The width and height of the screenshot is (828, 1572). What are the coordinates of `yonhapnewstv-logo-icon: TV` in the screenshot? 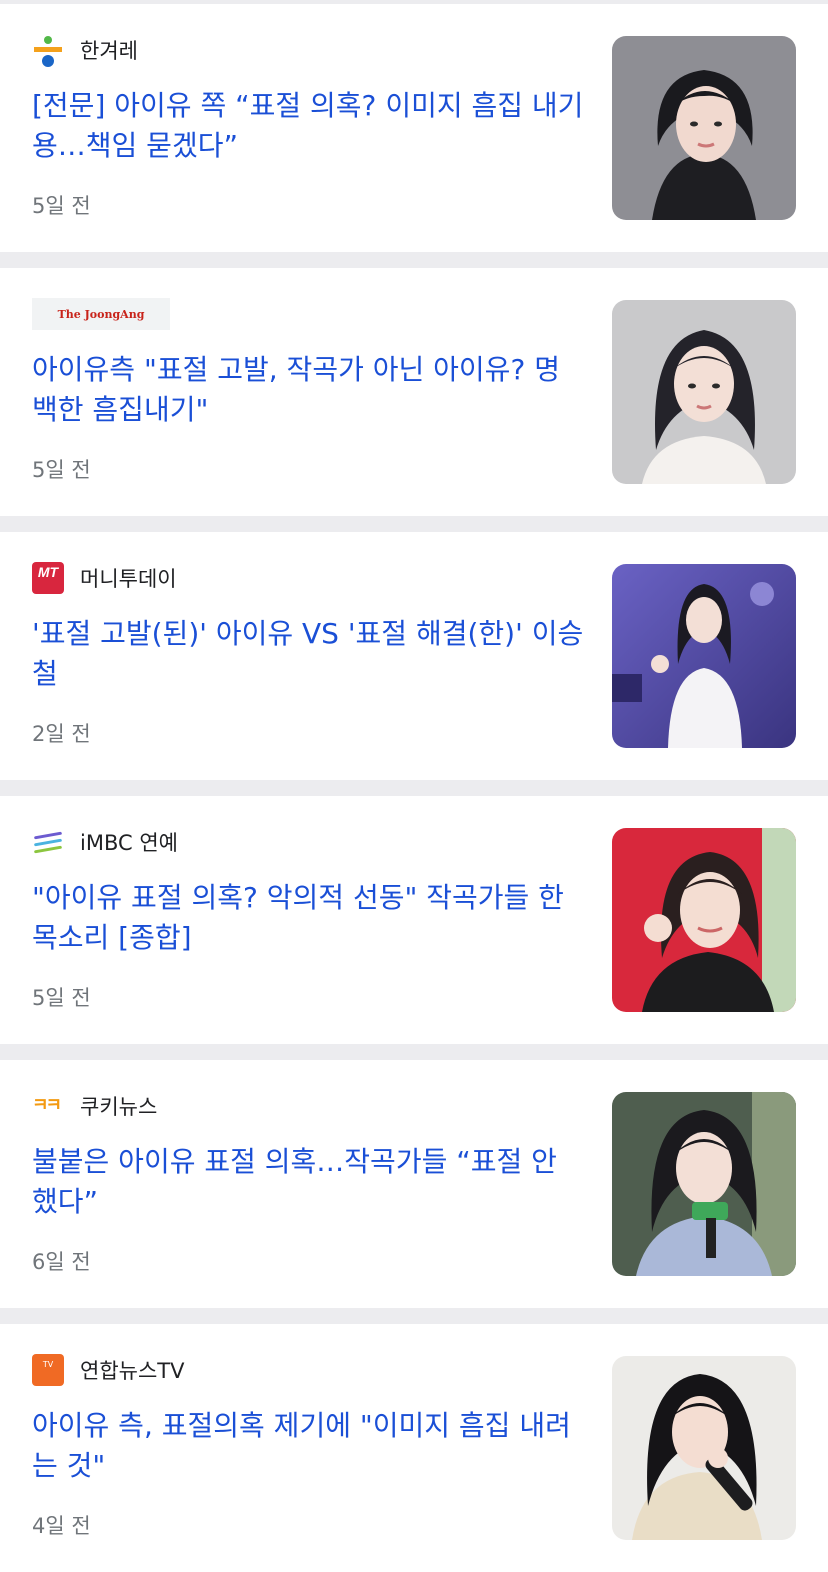 It's located at (48, 1370).